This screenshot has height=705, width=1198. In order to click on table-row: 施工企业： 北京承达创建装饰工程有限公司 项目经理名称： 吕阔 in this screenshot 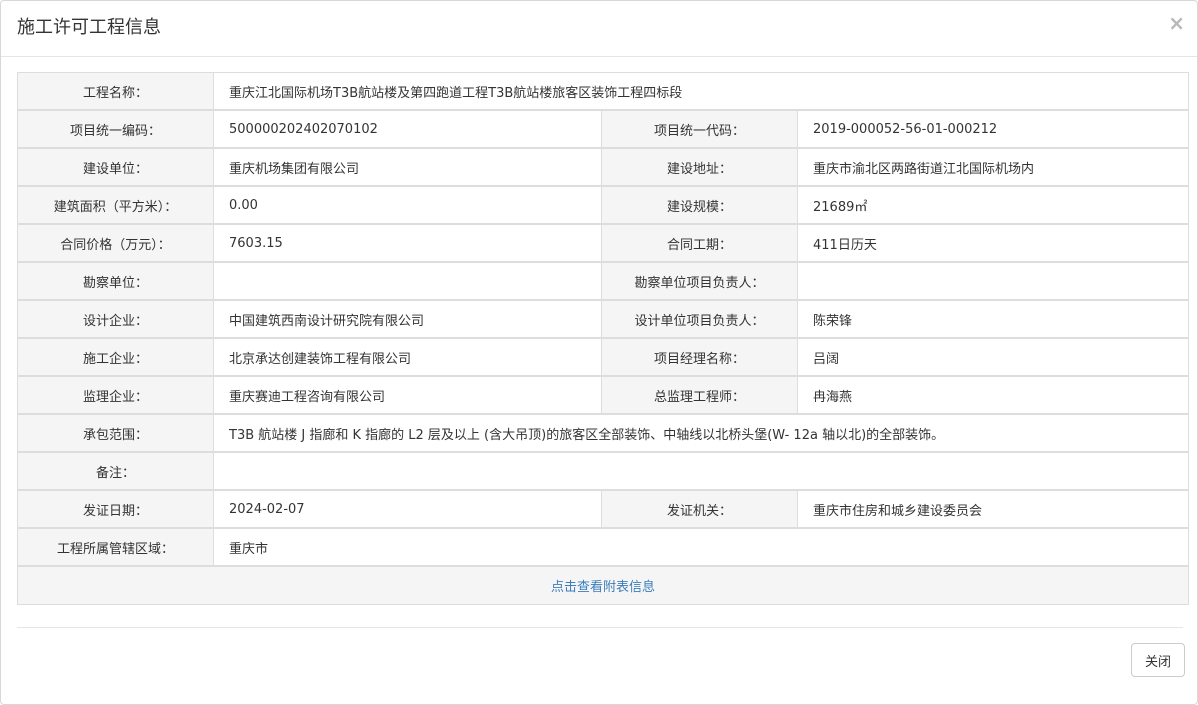, I will do `click(603, 358)`.